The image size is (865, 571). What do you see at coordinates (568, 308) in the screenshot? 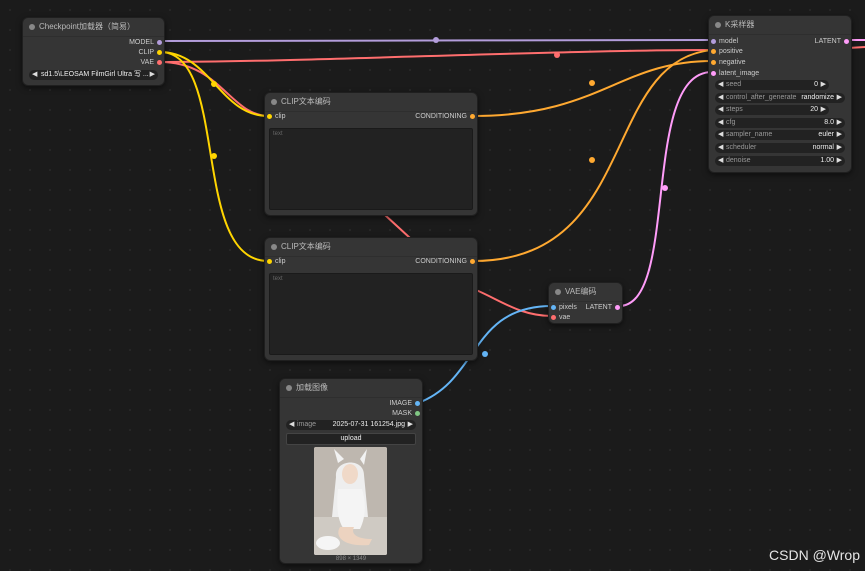
I see `input-pixels: pixels` at bounding box center [568, 308].